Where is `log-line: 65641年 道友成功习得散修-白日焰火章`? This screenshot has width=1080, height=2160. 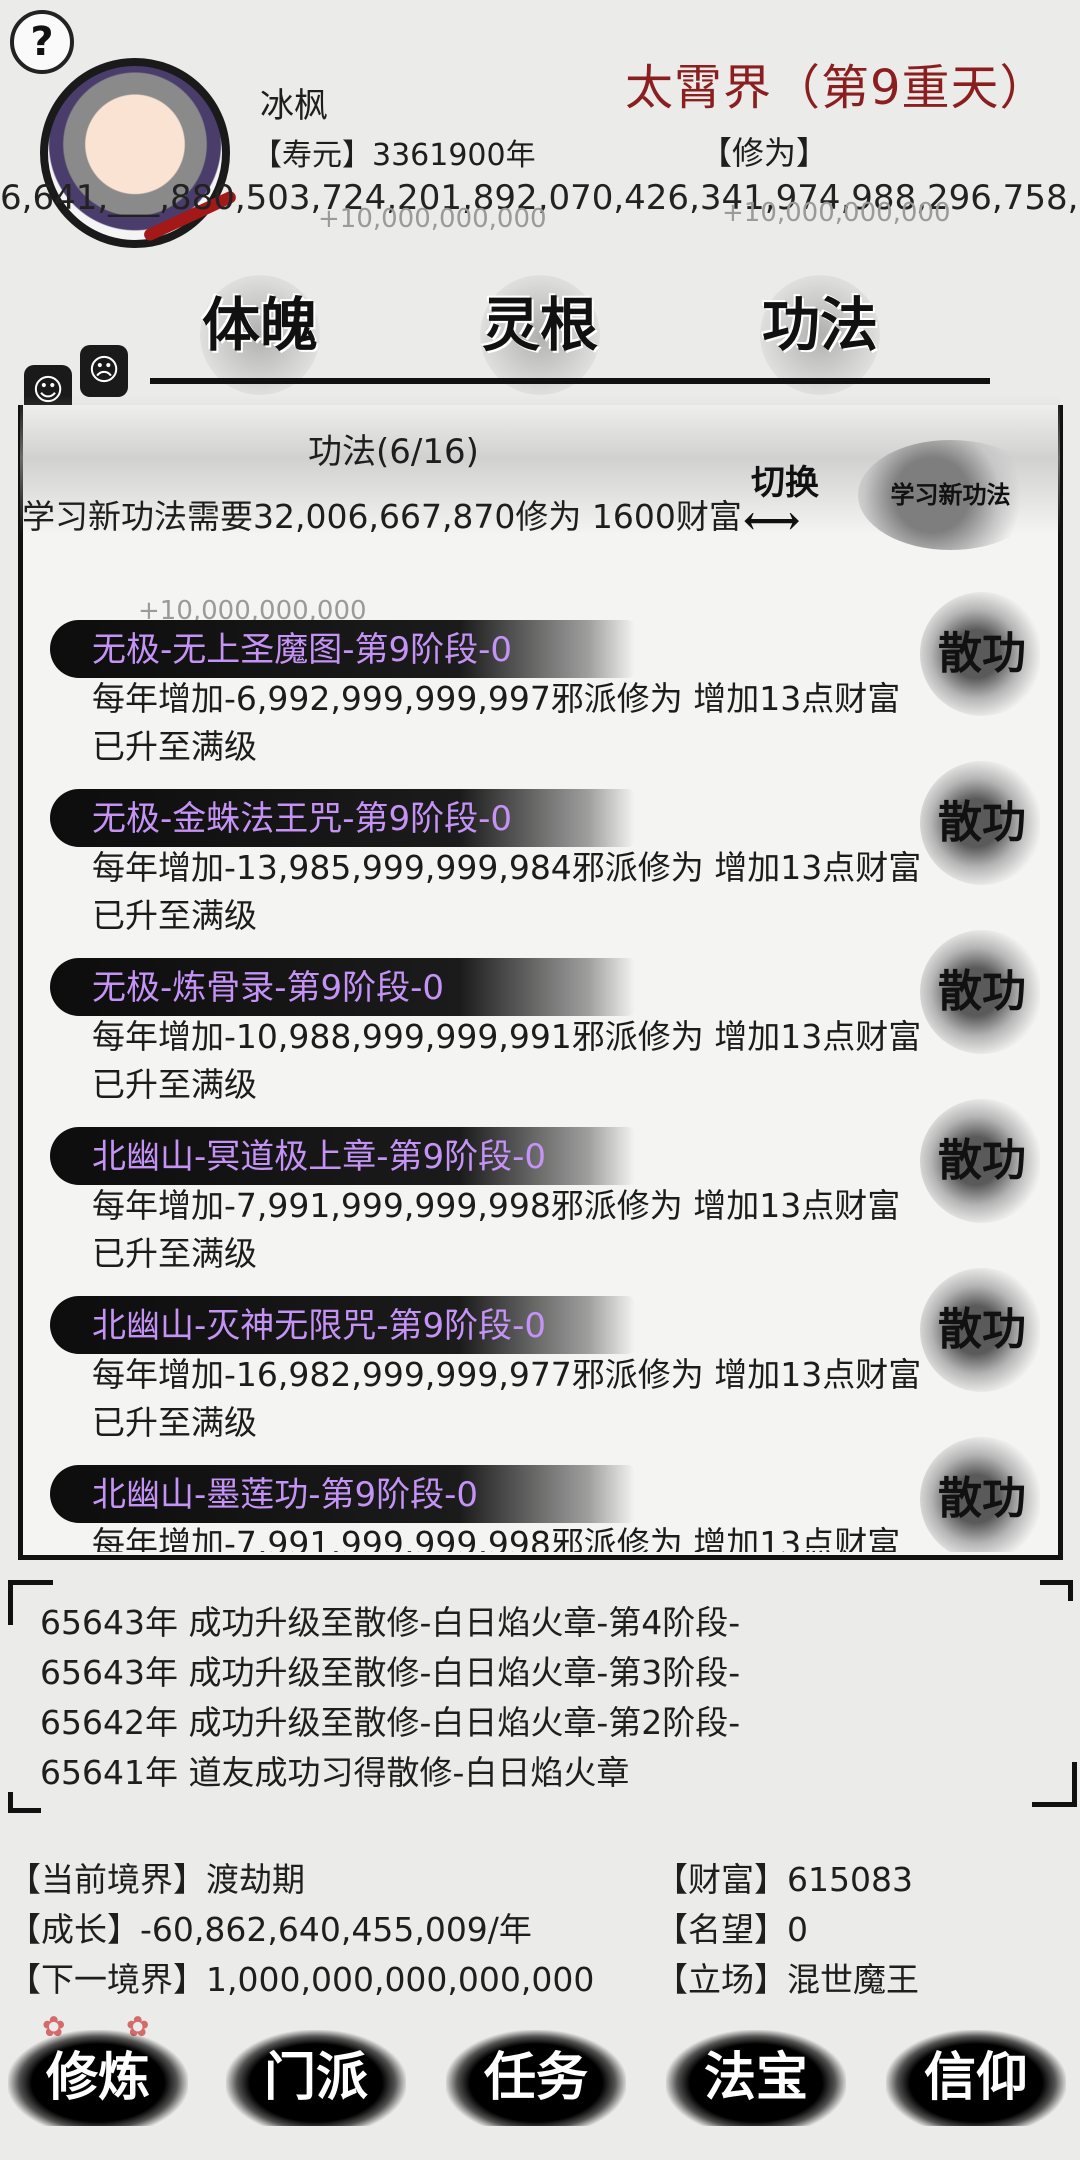 log-line: 65641年 道友成功习得散修-白日焰火章 is located at coordinates (335, 1772).